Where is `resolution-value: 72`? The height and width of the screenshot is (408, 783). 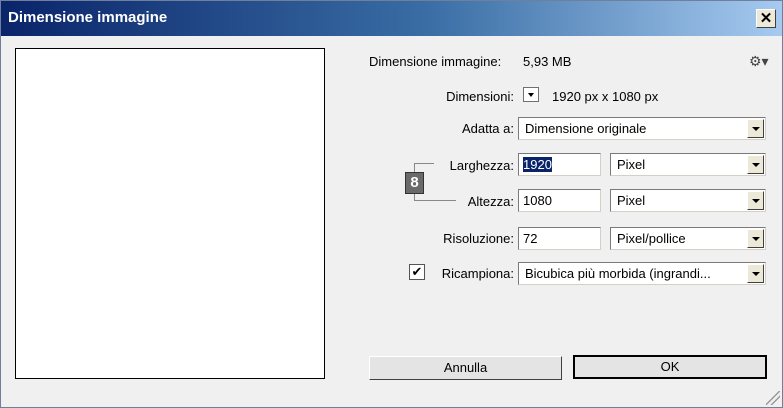
resolution-value: 72 is located at coordinates (530, 238).